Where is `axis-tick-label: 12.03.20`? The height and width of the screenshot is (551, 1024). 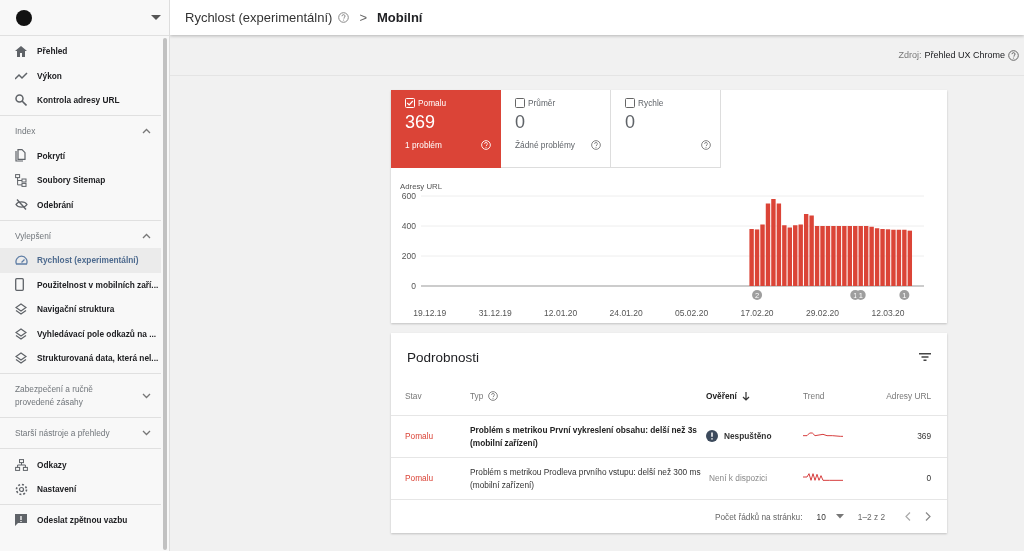 axis-tick-label: 12.03.20 is located at coordinates (888, 313).